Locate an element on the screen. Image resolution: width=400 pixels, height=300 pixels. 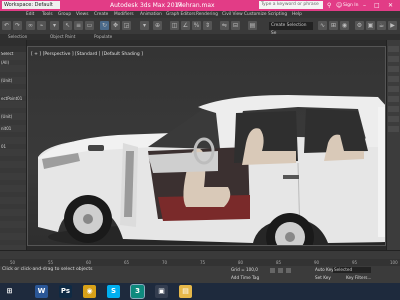
chrome-taskbar-icon: ◉ is located at coordinates (89, 291).